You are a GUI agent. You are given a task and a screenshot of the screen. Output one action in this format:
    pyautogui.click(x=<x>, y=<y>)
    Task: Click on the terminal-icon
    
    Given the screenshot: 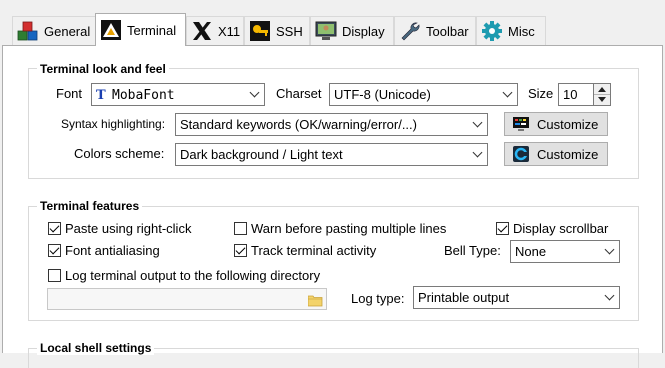 What is the action you would take?
    pyautogui.click(x=111, y=30)
    